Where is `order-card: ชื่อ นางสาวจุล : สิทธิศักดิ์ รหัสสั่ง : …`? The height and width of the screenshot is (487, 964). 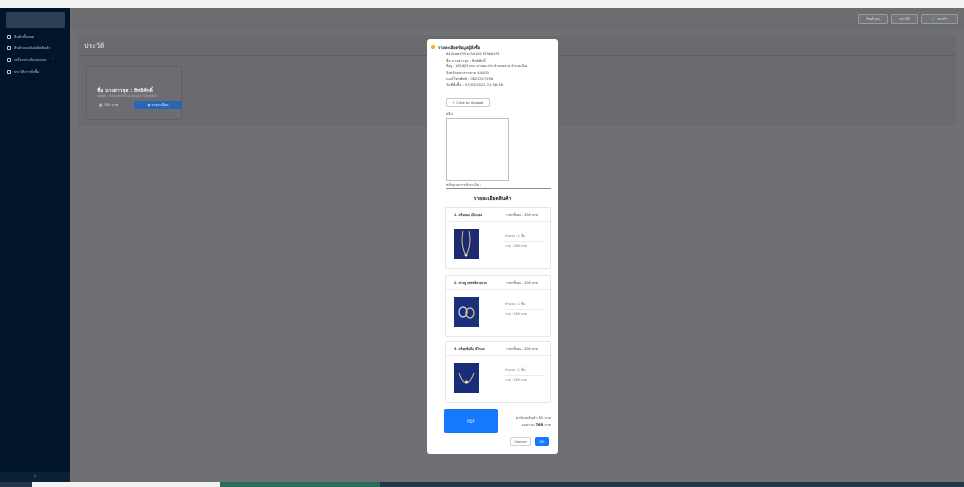
order-card: ชื่อ นางสาวจุล : สิทธิศักดิ์ รหัสสั่ง : … is located at coordinates (134, 93).